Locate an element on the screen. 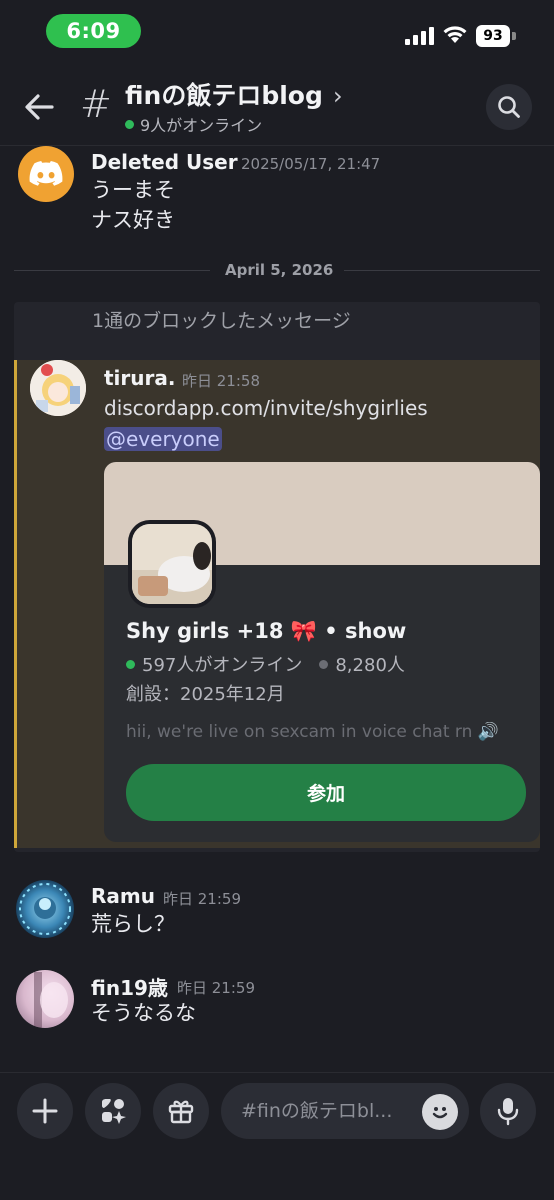 The height and width of the screenshot is (1200, 554). message-timestamp: 昨日 21:58 is located at coordinates (221, 381).